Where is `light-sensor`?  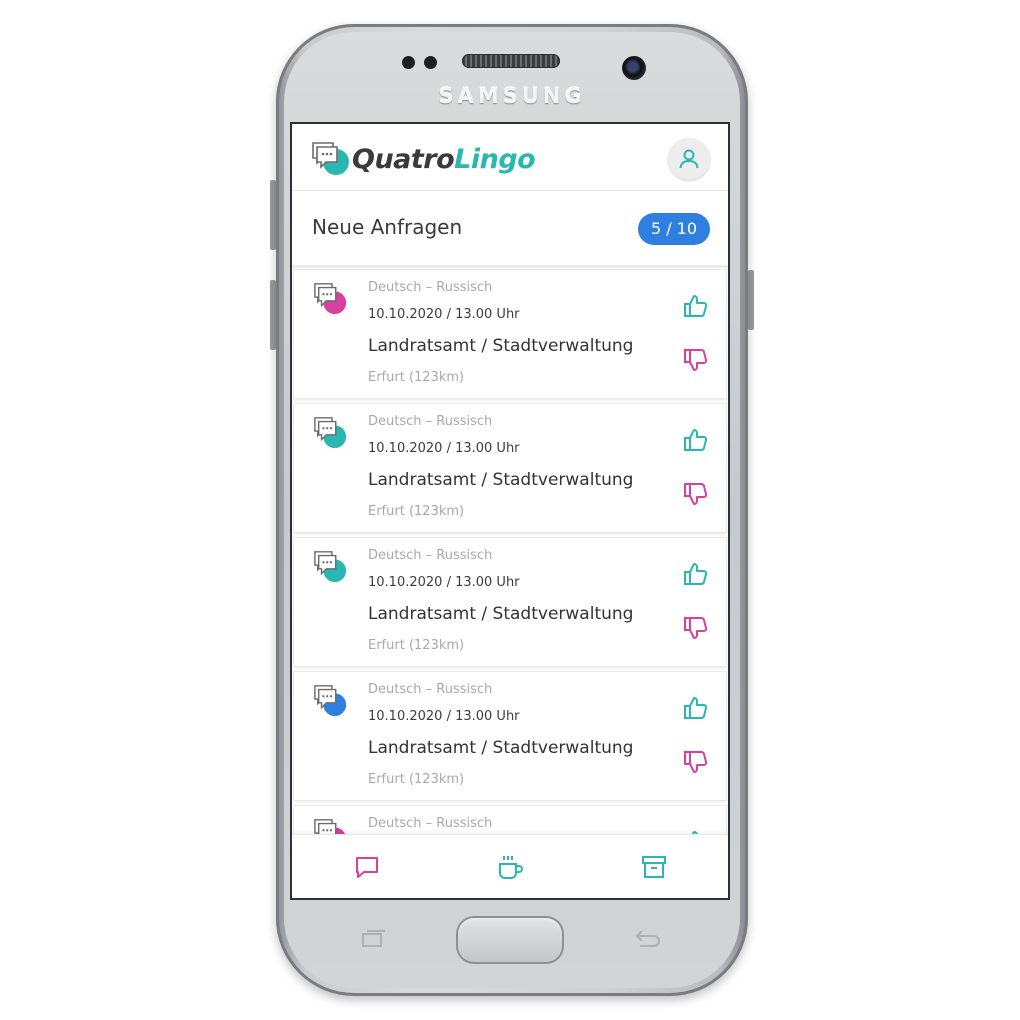 light-sensor is located at coordinates (430, 62).